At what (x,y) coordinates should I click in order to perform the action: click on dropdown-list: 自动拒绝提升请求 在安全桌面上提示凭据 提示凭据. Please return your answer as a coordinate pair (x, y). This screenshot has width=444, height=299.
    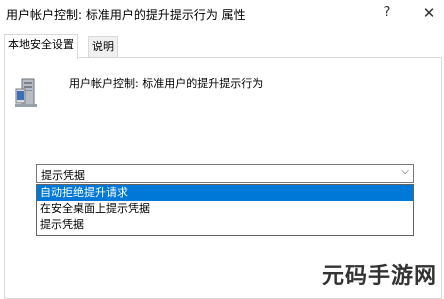
    Looking at the image, I should click on (225, 210).